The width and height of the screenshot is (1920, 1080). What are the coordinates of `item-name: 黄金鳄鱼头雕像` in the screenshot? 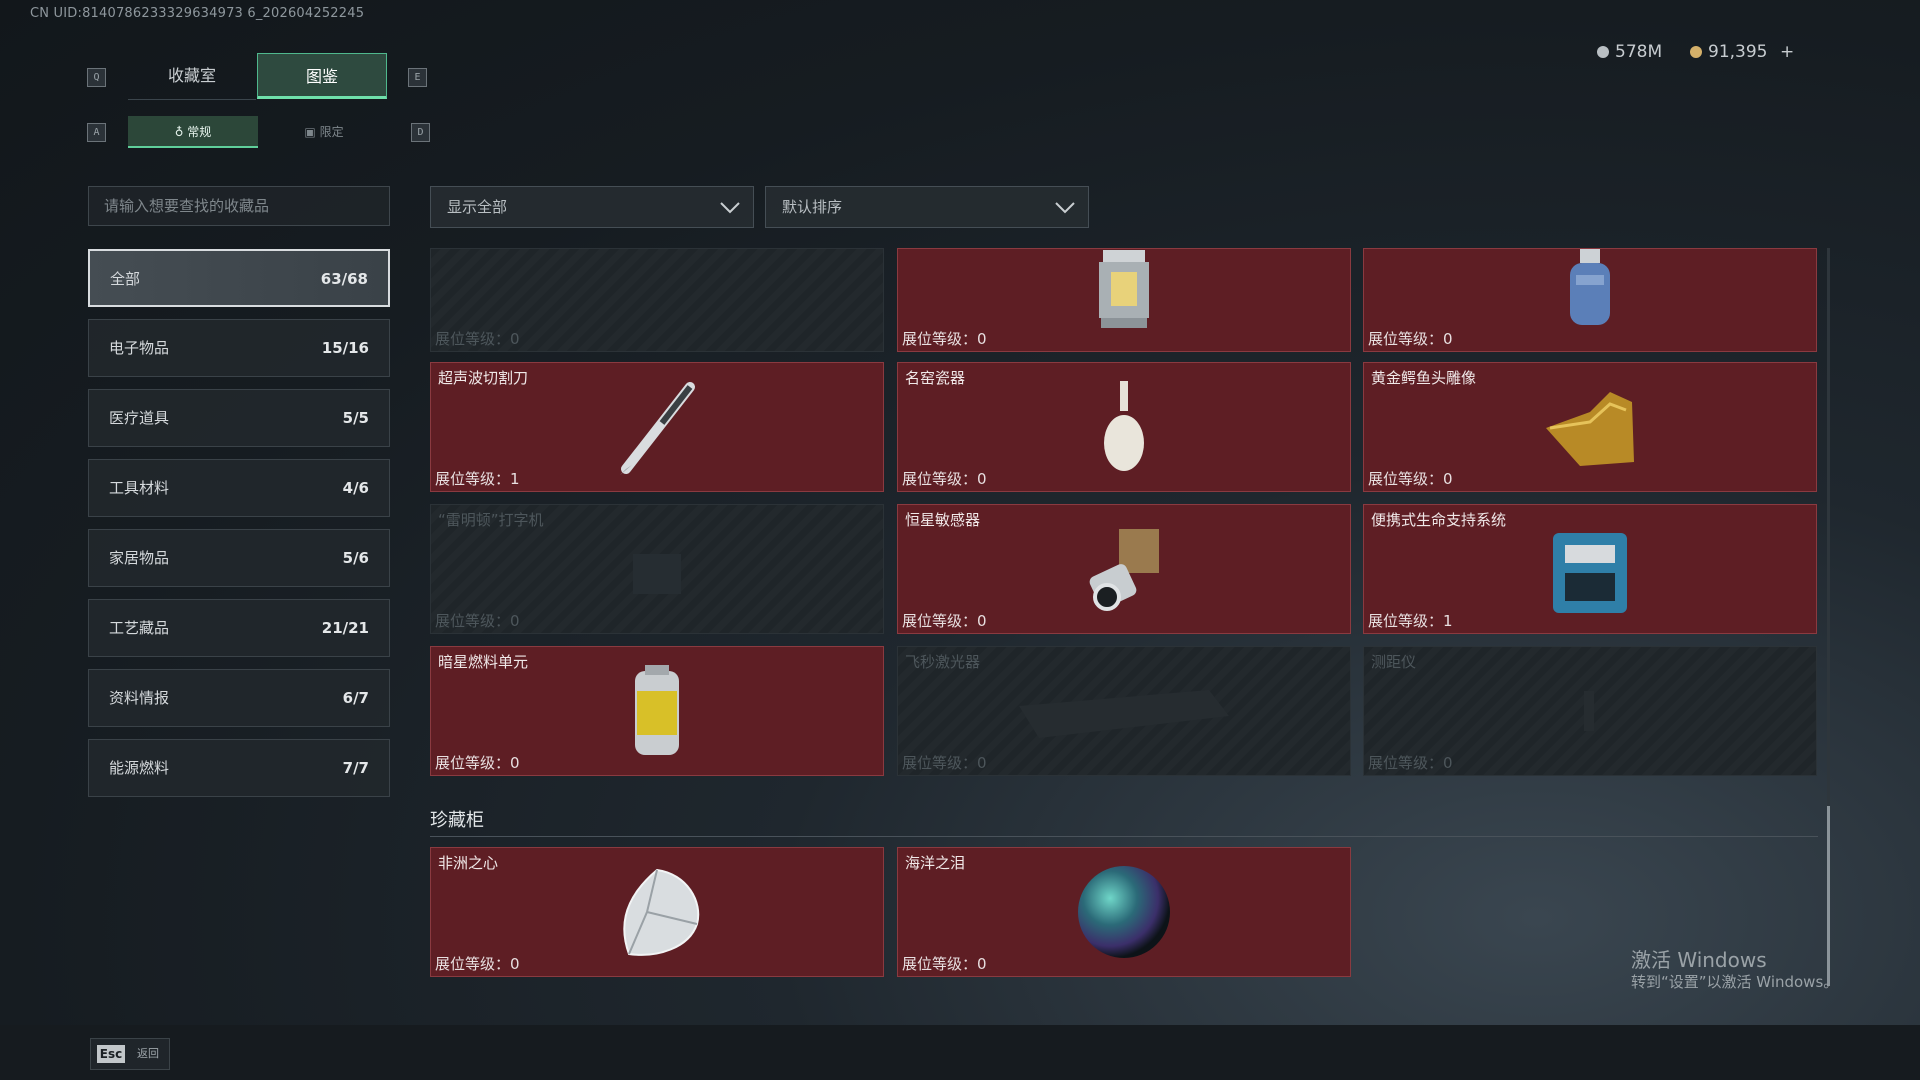 It's located at (1424, 378).